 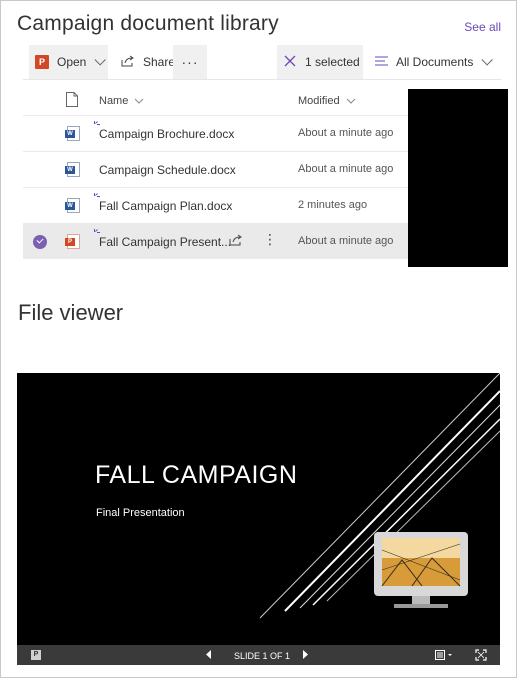 What do you see at coordinates (42, 62) in the screenshot?
I see `powerpoint-icon: P` at bounding box center [42, 62].